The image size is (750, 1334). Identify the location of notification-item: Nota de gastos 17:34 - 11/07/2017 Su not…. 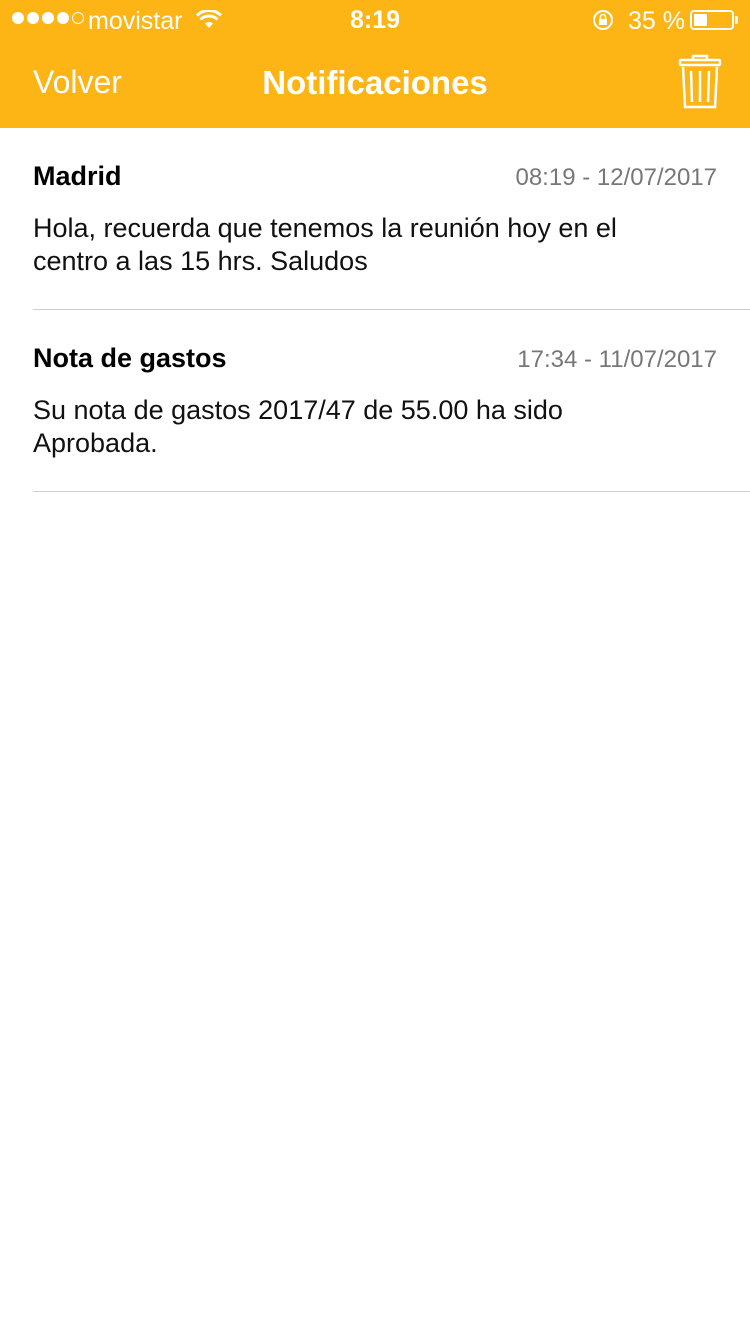
(391, 401).